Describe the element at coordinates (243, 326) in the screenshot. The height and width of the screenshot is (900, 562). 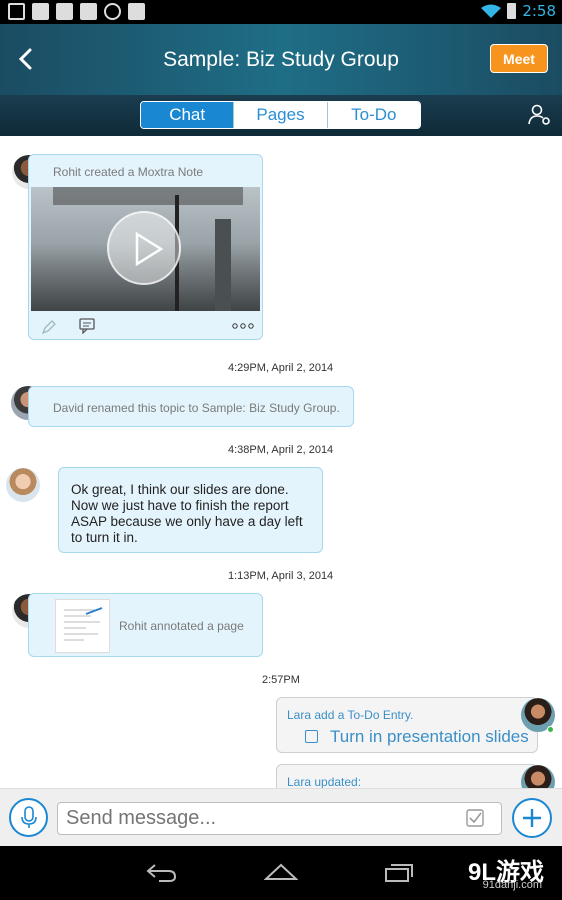
I see `more-icon` at that location.